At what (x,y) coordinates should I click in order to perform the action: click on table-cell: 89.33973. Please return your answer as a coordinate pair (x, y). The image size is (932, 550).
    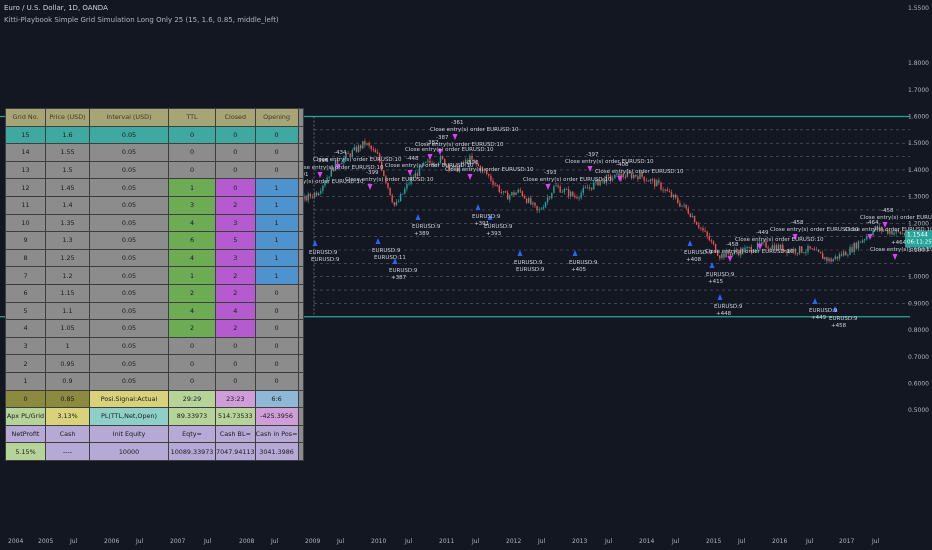
    Looking at the image, I should click on (192, 416).